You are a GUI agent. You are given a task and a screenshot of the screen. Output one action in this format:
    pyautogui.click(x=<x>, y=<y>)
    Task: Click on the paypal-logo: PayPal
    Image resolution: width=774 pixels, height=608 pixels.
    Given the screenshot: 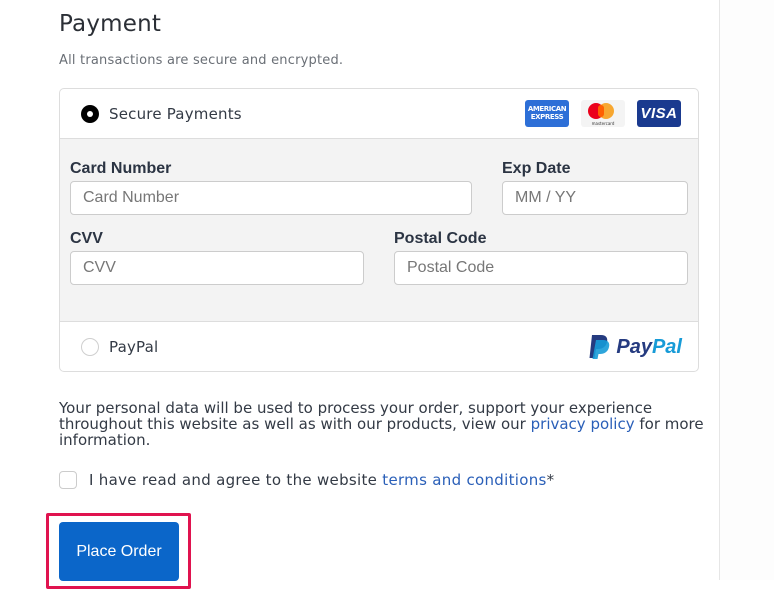 What is the action you would take?
    pyautogui.click(x=635, y=347)
    